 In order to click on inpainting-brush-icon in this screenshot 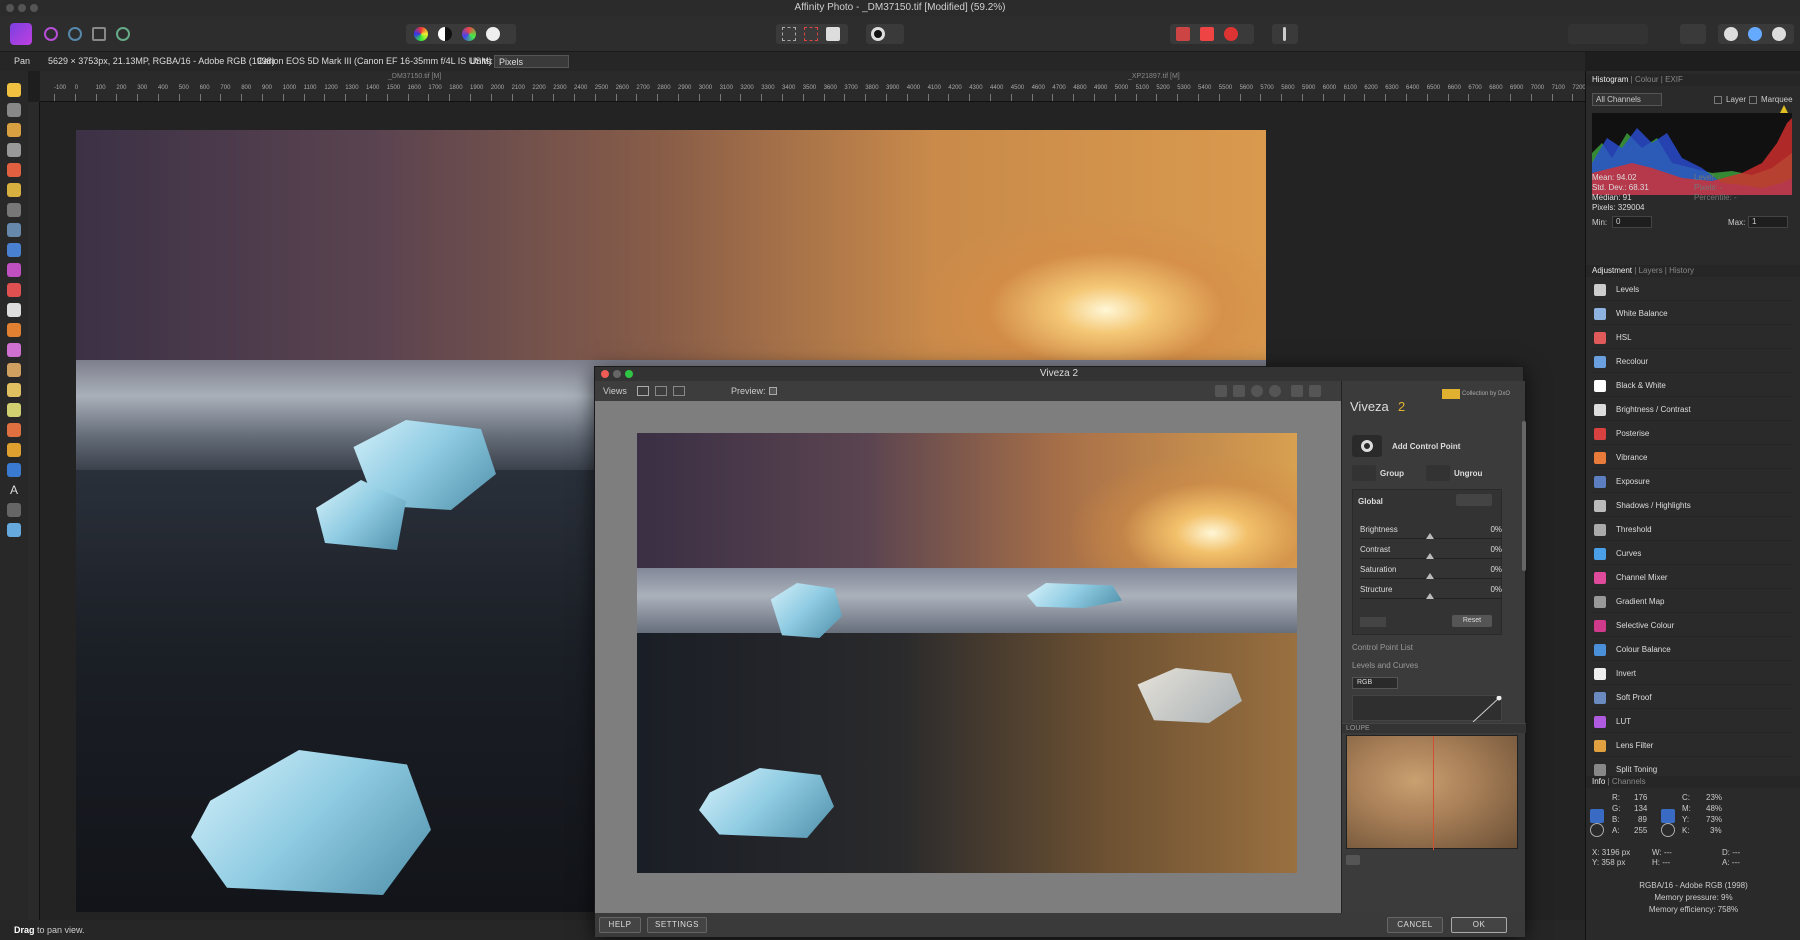, I will do `click(14, 410)`.